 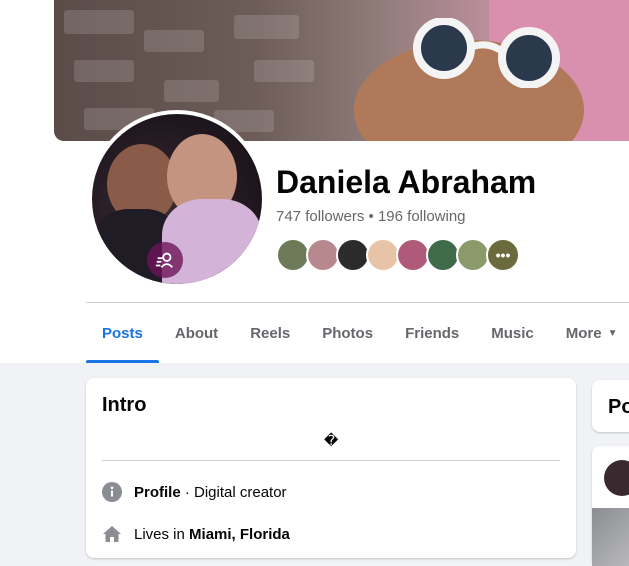 I want to click on tab-photos: Photos, so click(x=347, y=333).